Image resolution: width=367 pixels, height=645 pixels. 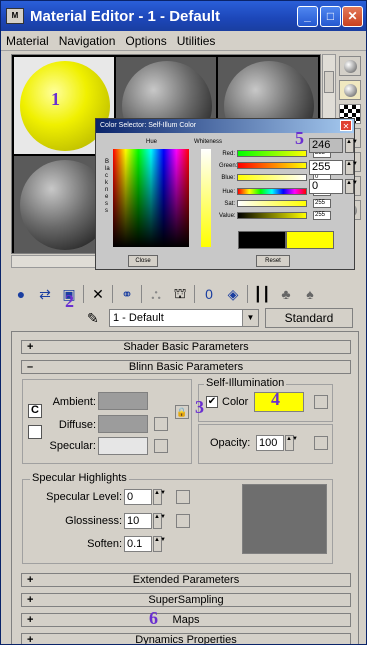 What do you see at coordinates (225, 126) in the screenshot?
I see `color-selector-title: Color Selector: Self-Illum Color ✕` at bounding box center [225, 126].